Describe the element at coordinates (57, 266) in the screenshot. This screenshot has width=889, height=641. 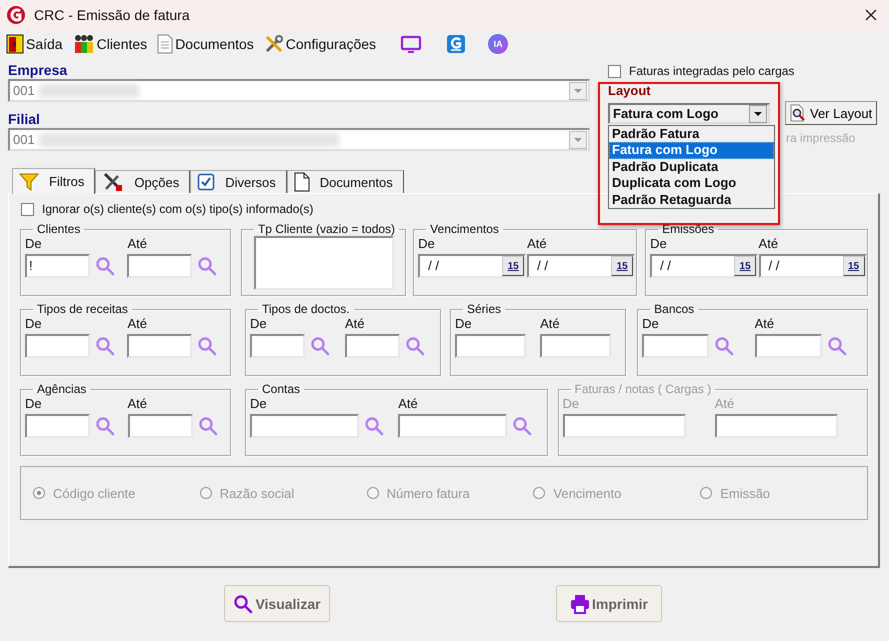
I see `input-field: !` at that location.